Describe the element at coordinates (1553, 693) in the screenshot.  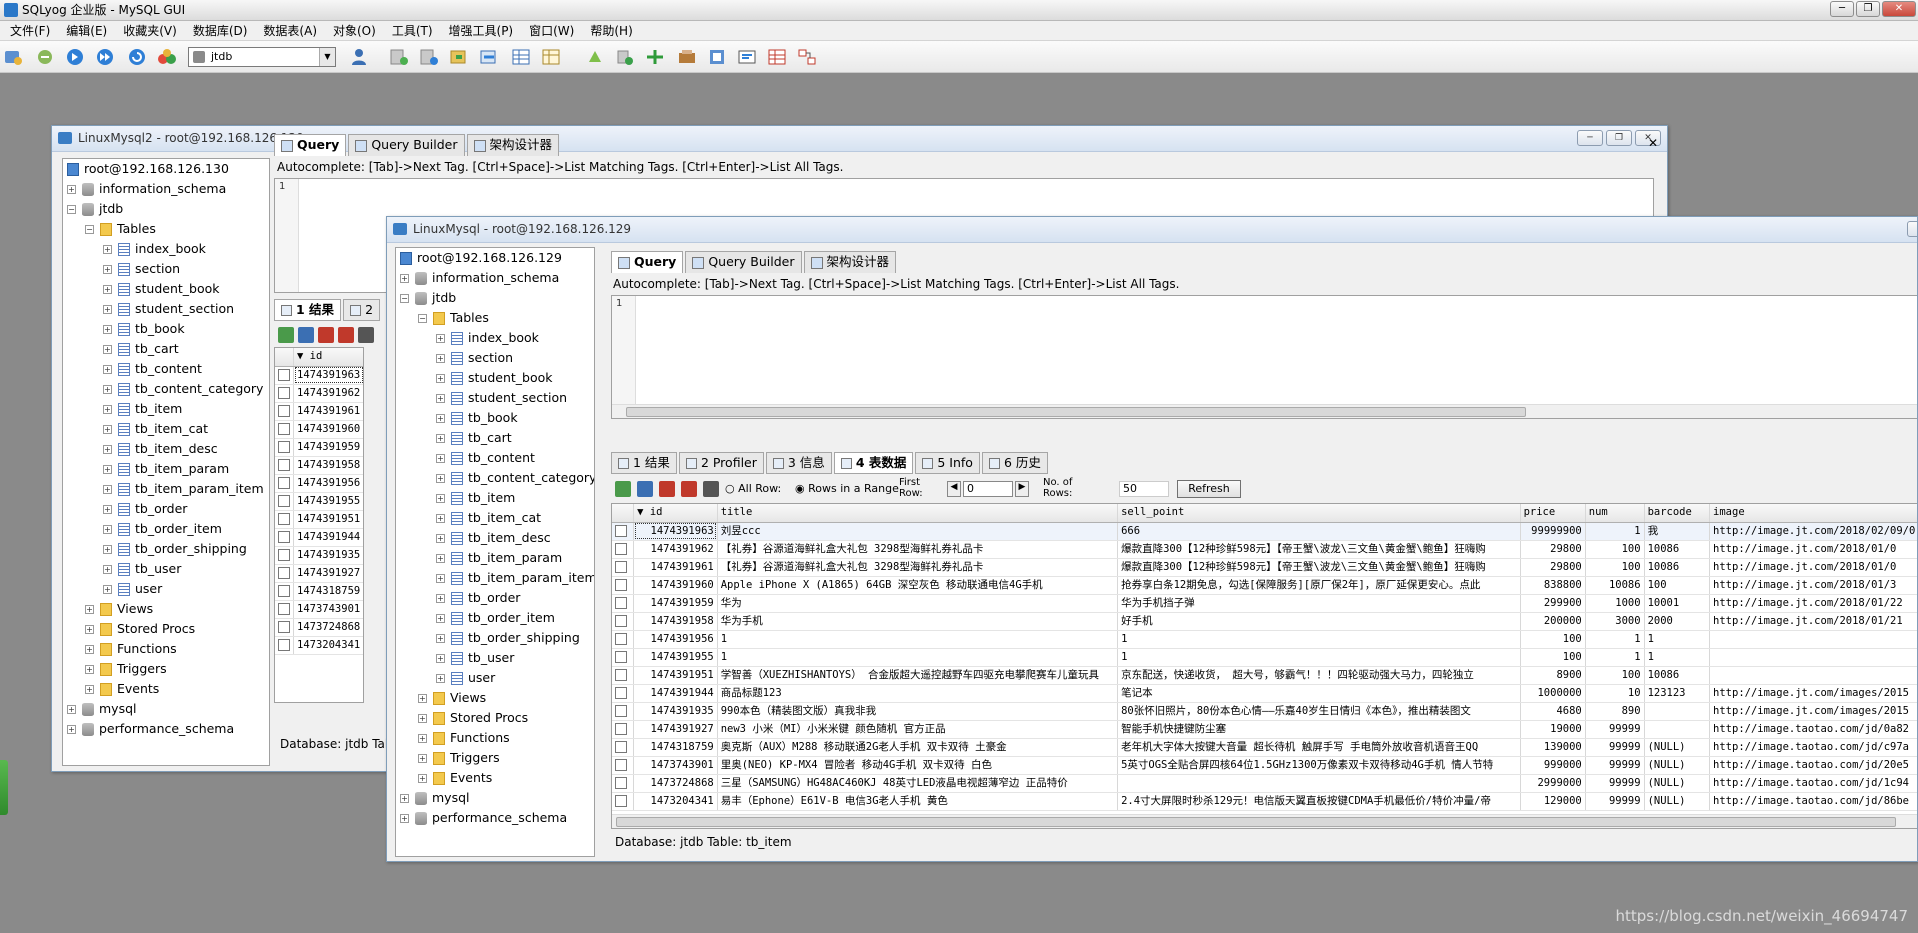
I see `cell-price: 1000000` at that location.